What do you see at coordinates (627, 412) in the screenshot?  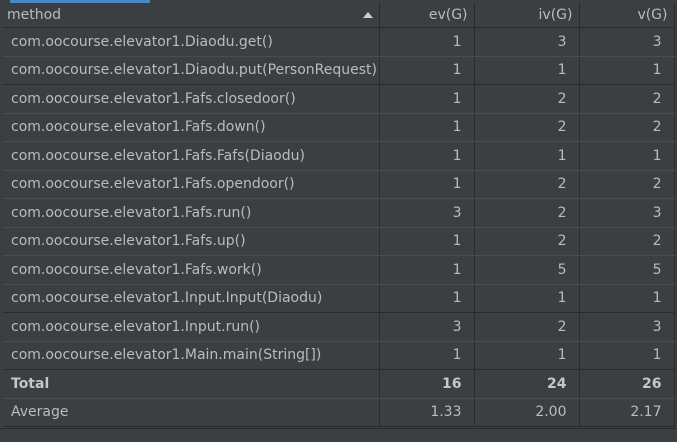 I see `average-v: 2.17` at bounding box center [627, 412].